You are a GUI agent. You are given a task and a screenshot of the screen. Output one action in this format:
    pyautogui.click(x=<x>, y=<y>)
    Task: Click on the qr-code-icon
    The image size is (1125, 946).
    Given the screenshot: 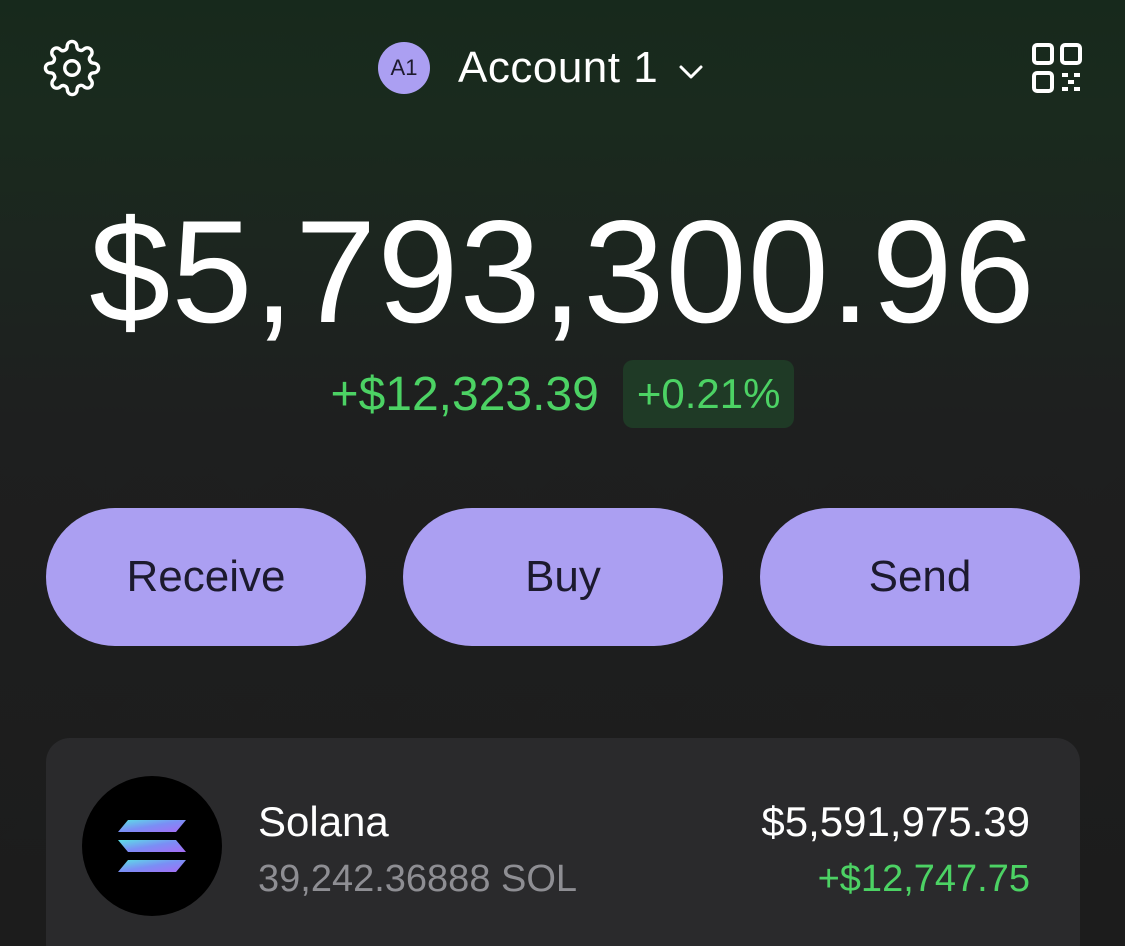 What is the action you would take?
    pyautogui.click(x=1057, y=68)
    